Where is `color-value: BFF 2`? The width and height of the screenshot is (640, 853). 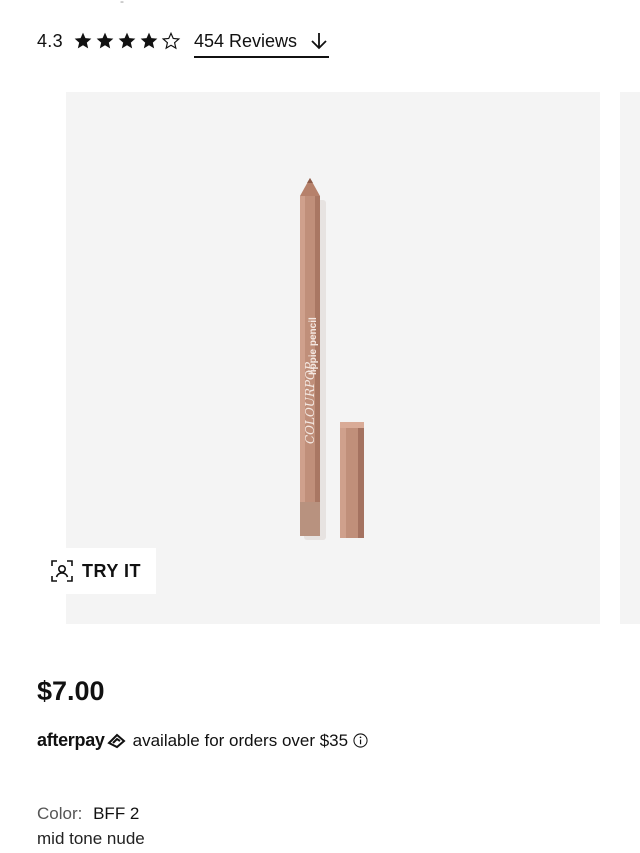 color-value: BFF 2 is located at coordinates (116, 813).